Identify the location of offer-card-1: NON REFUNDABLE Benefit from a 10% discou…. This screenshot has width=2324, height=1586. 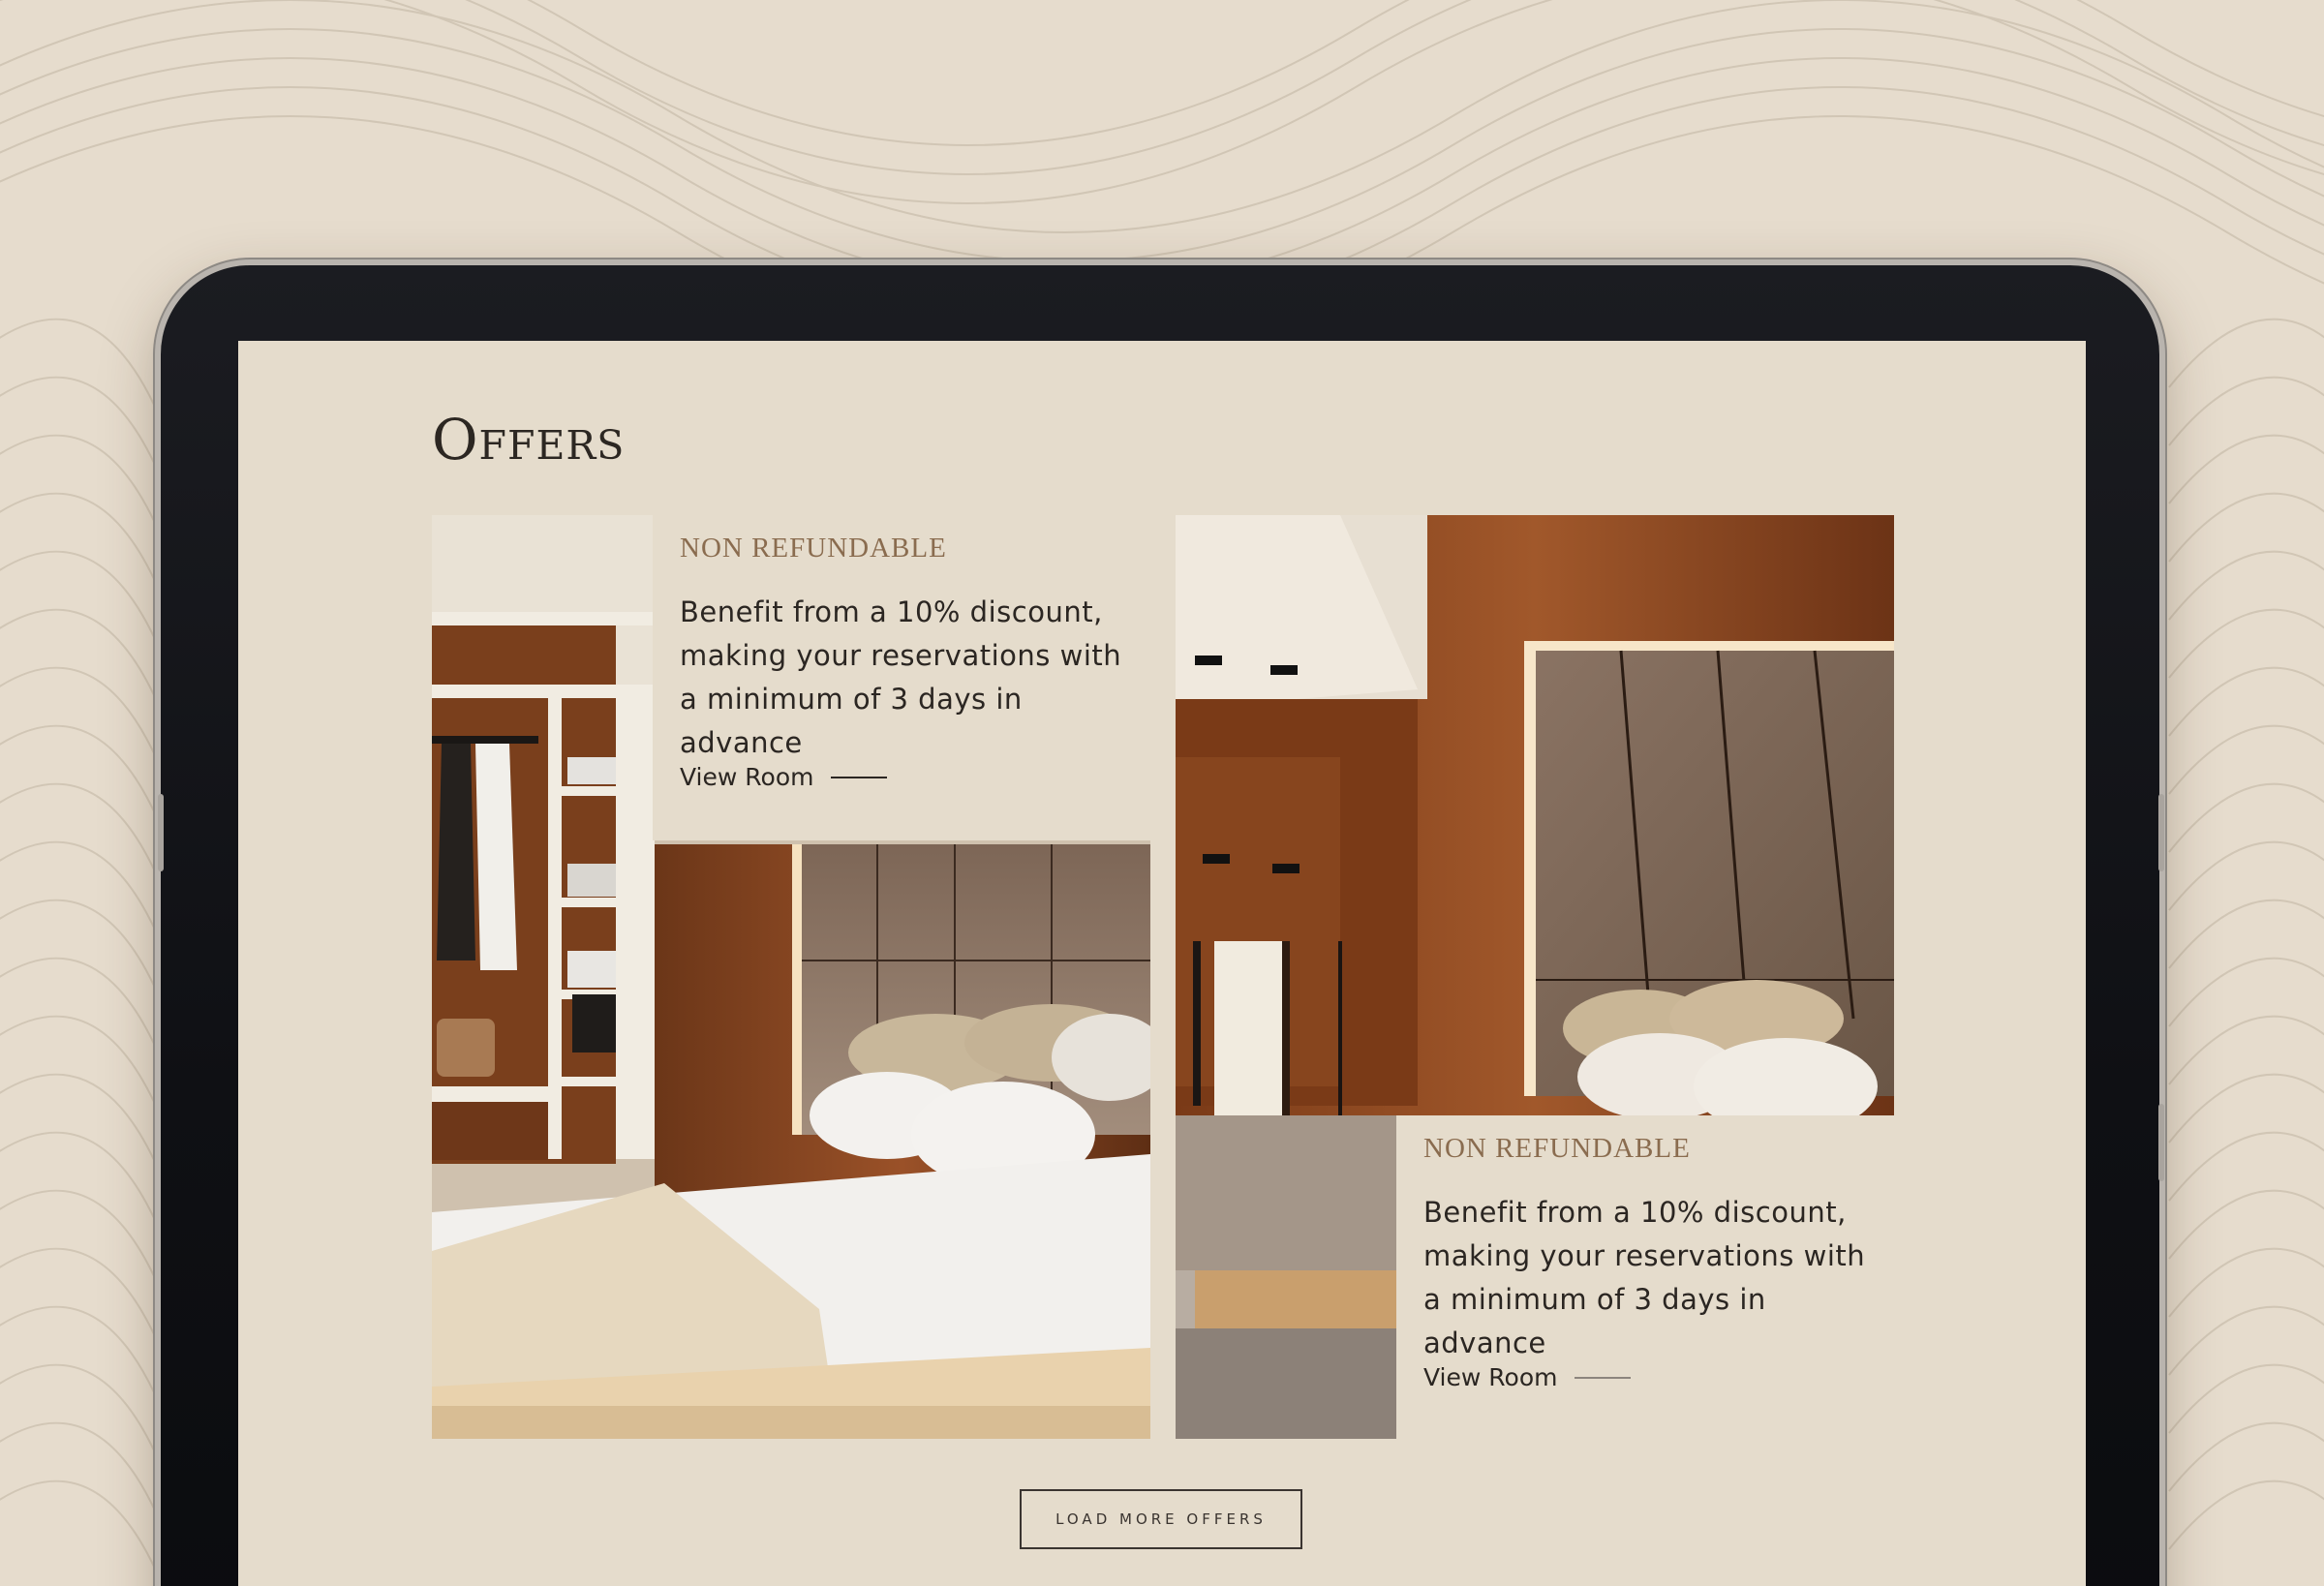
(910, 677).